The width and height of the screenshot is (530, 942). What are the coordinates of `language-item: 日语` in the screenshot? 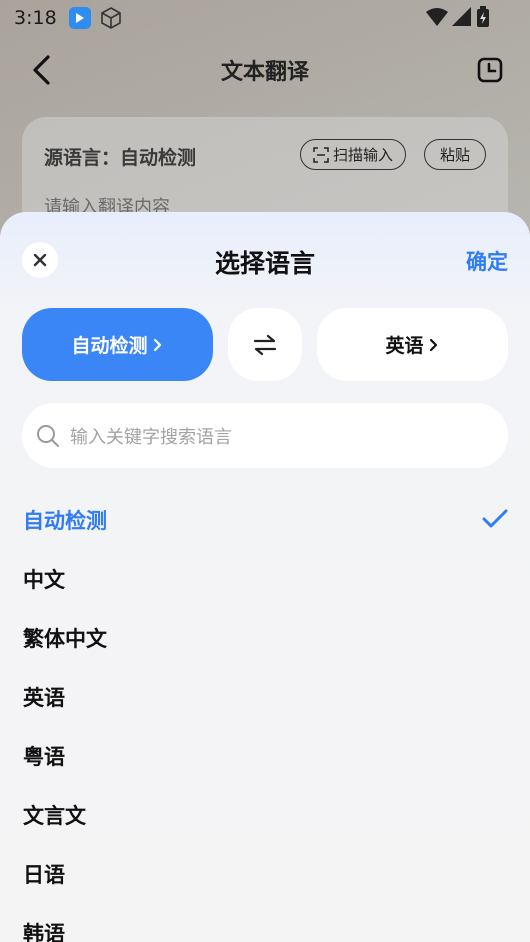 It's located at (265, 873).